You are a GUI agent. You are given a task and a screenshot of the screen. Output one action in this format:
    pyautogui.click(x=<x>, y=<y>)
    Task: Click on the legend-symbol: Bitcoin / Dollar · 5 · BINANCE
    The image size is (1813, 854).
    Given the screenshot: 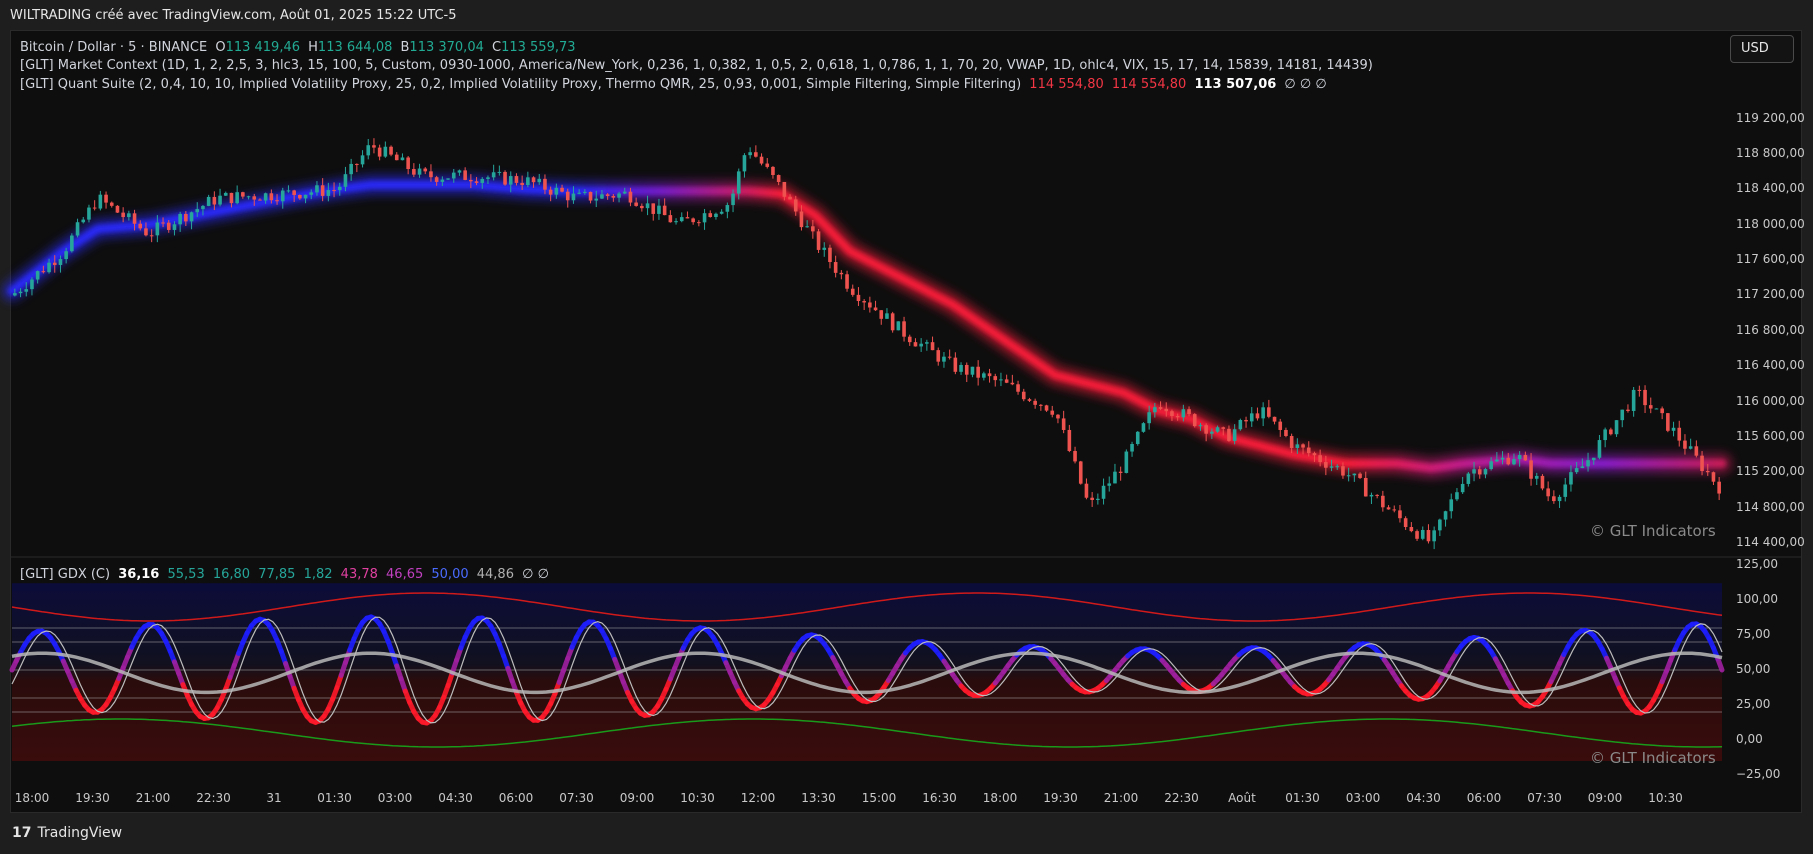 What is the action you would take?
    pyautogui.click(x=113, y=47)
    